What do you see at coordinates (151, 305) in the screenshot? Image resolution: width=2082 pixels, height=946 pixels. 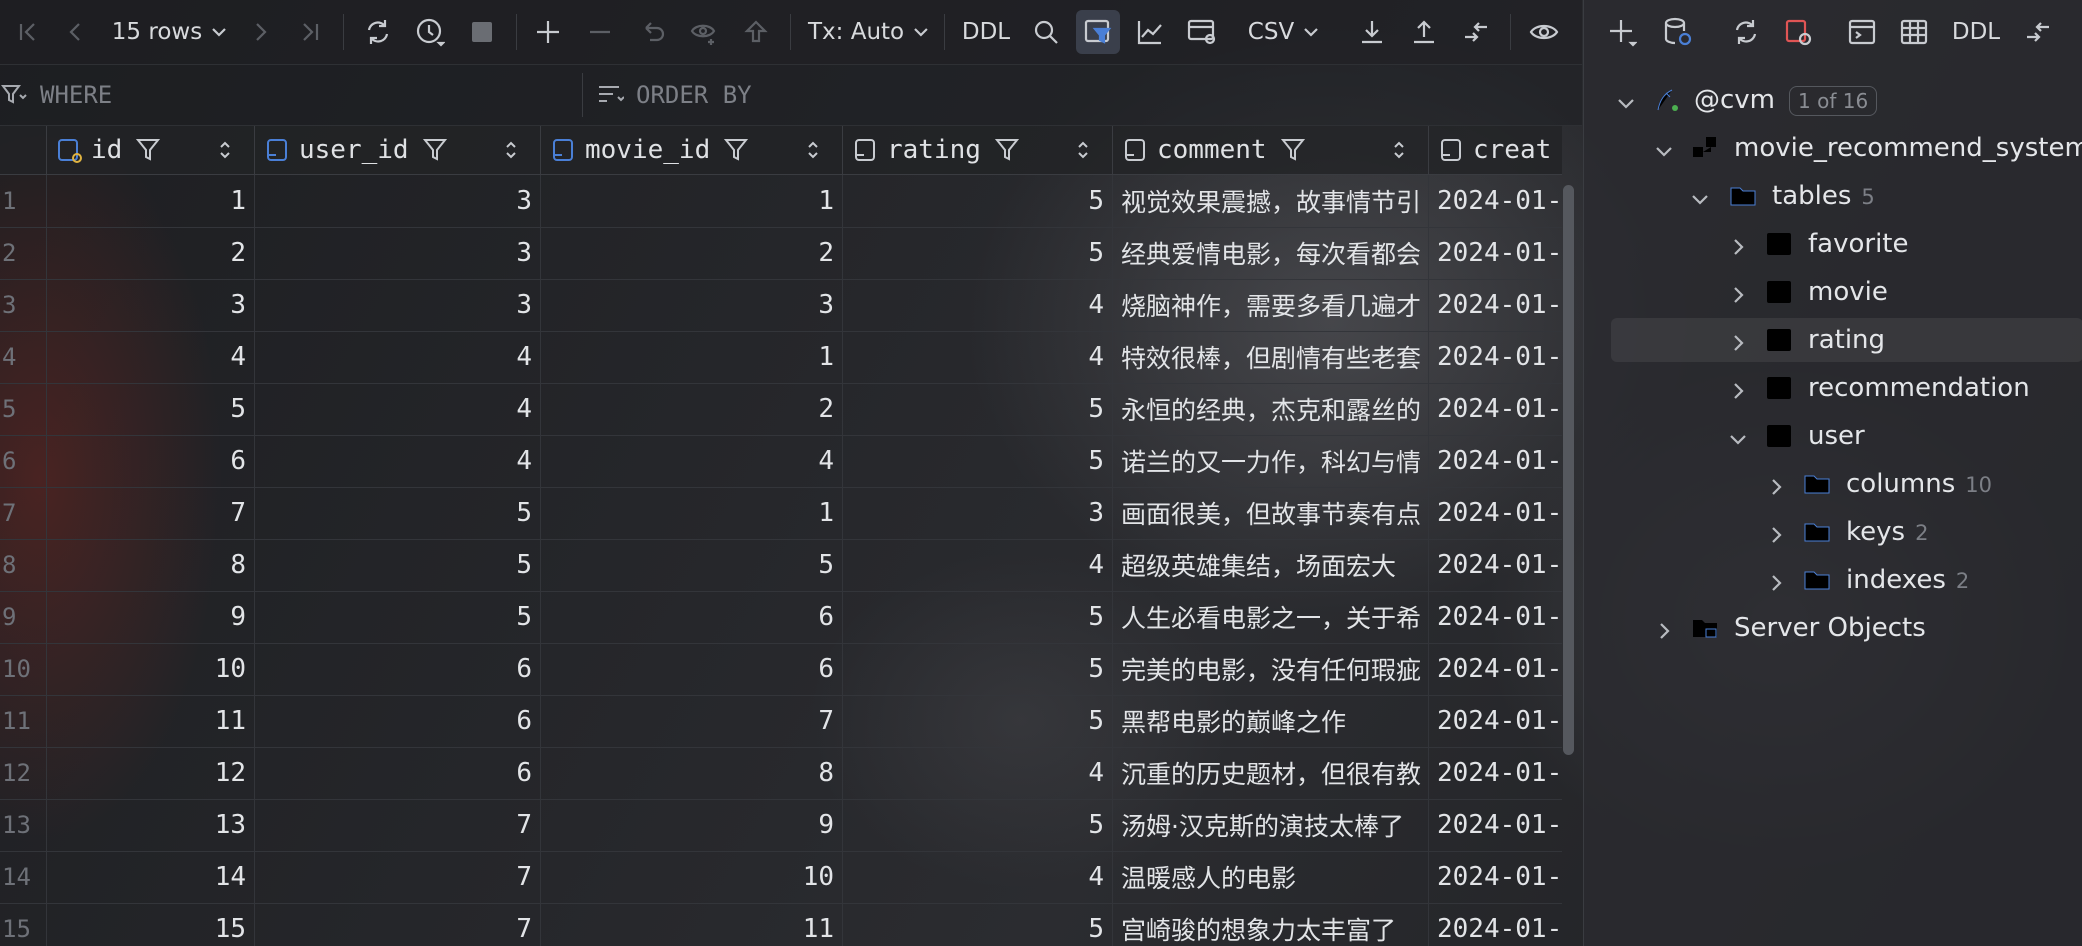 I see `cell-id: 3` at bounding box center [151, 305].